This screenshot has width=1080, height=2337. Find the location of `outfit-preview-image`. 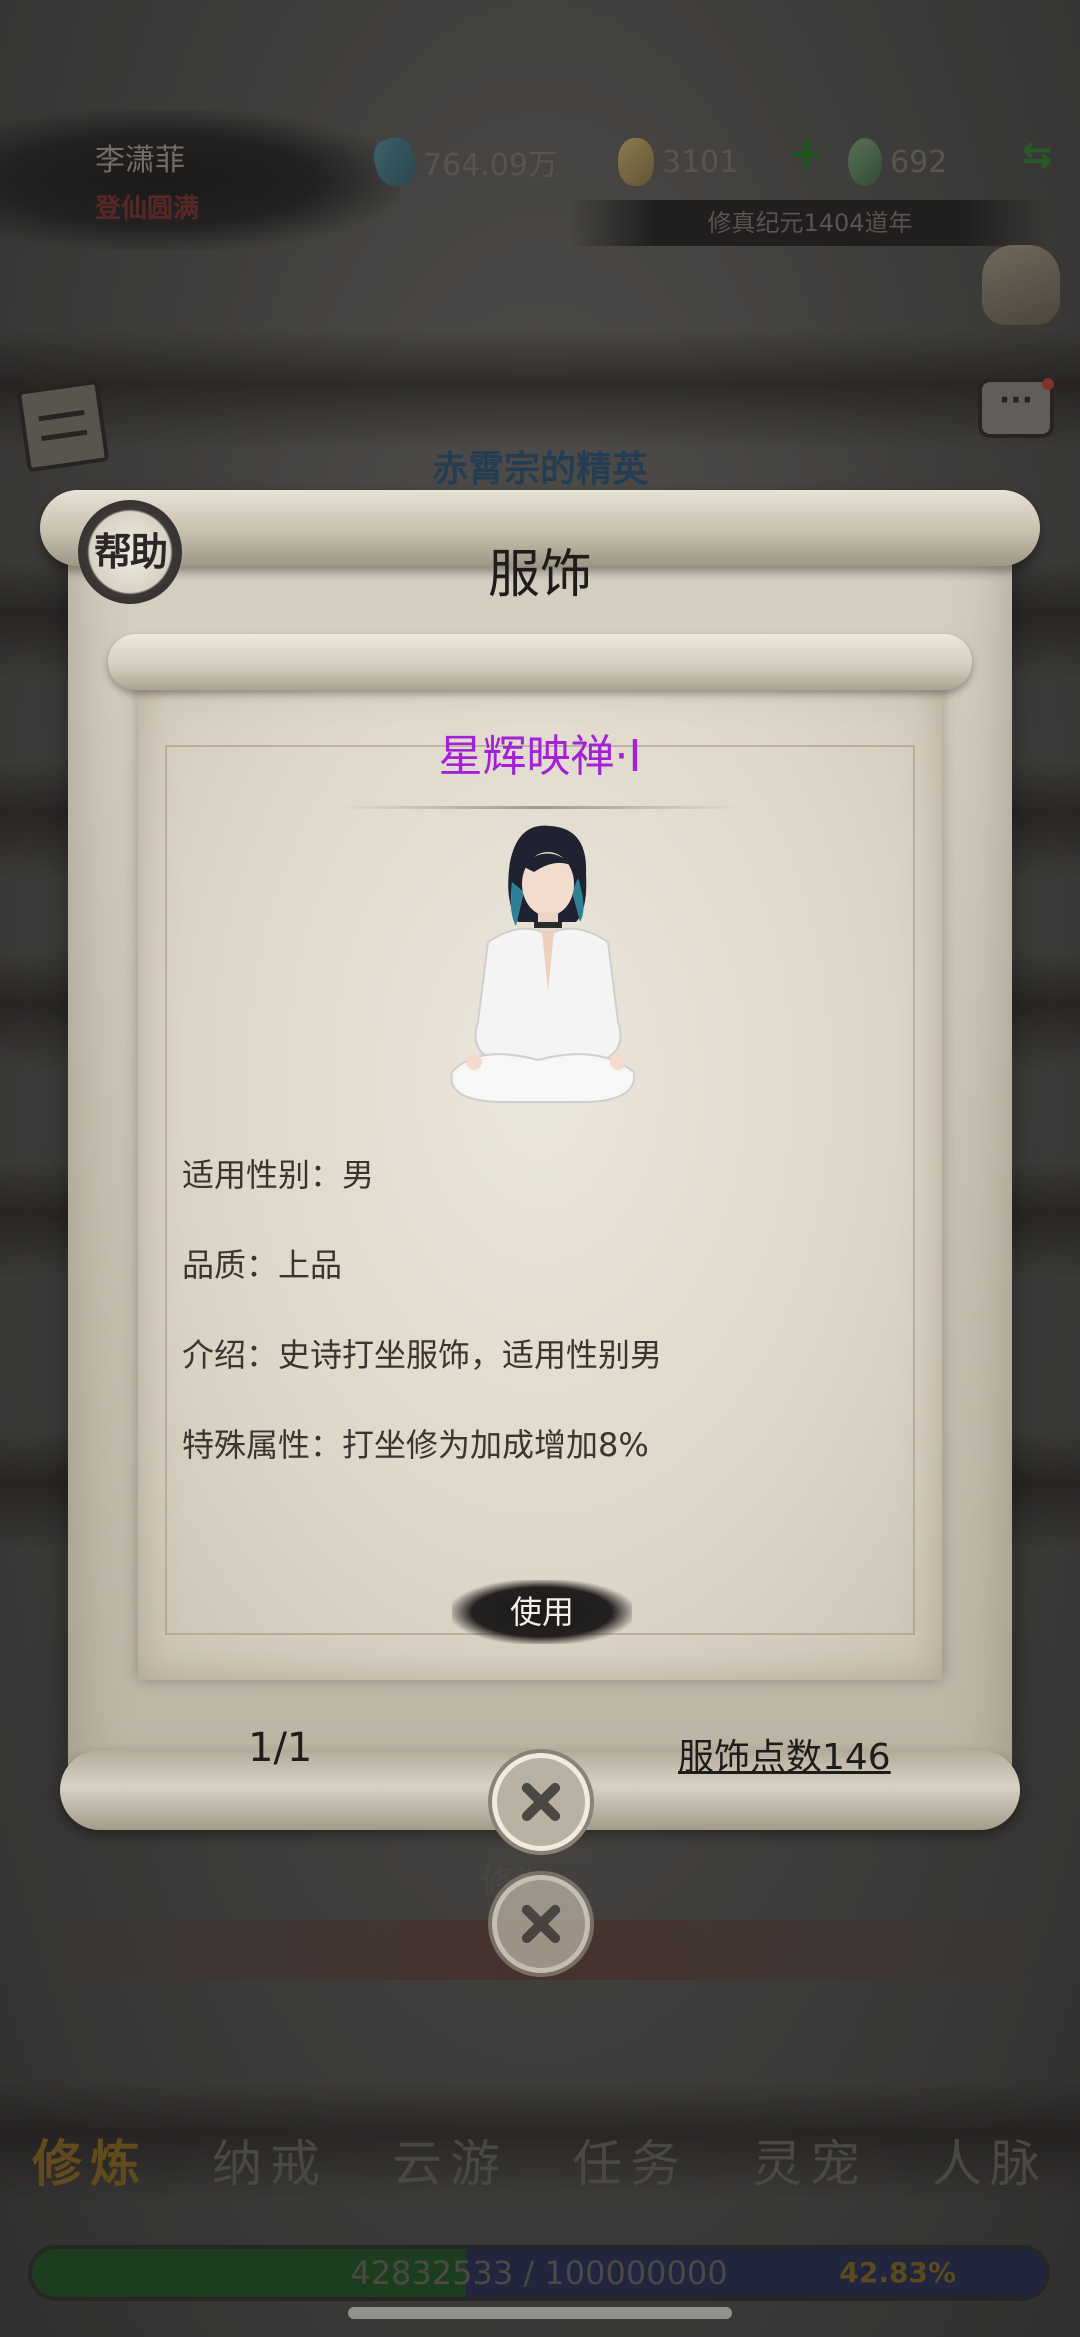

outfit-preview-image is located at coordinates (543, 964).